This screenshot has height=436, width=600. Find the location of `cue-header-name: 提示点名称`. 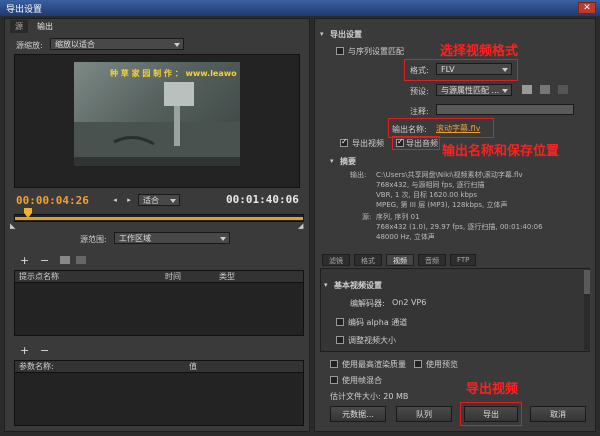

cue-header-name: 提示点名称 is located at coordinates (39, 276).